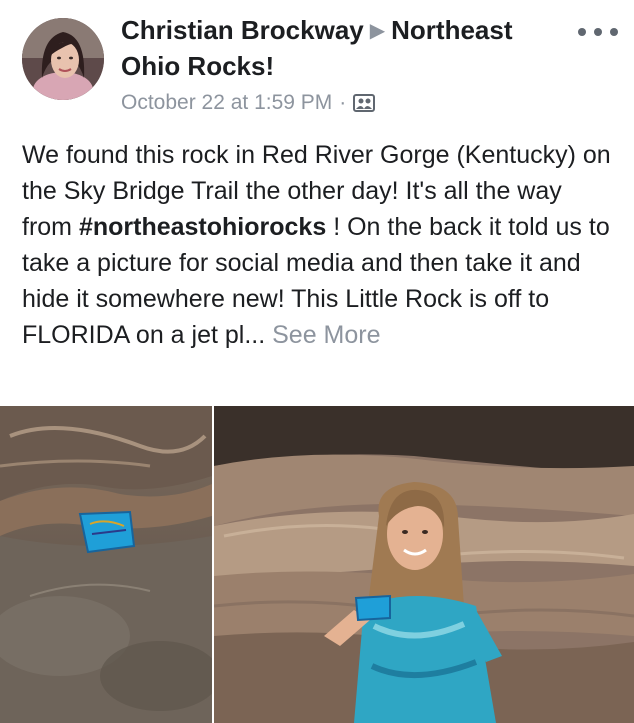 This screenshot has height=723, width=634. What do you see at coordinates (326, 335) in the screenshot?
I see `see-more-link: See More` at bounding box center [326, 335].